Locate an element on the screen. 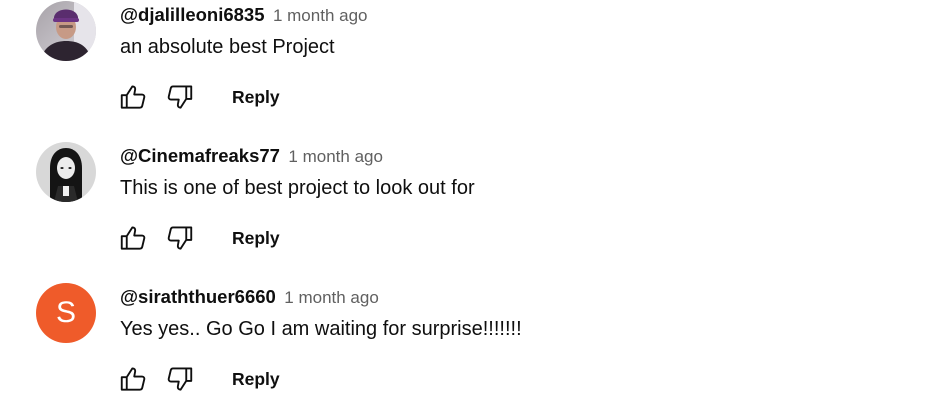  profile-photo-icon is located at coordinates (66, 31).